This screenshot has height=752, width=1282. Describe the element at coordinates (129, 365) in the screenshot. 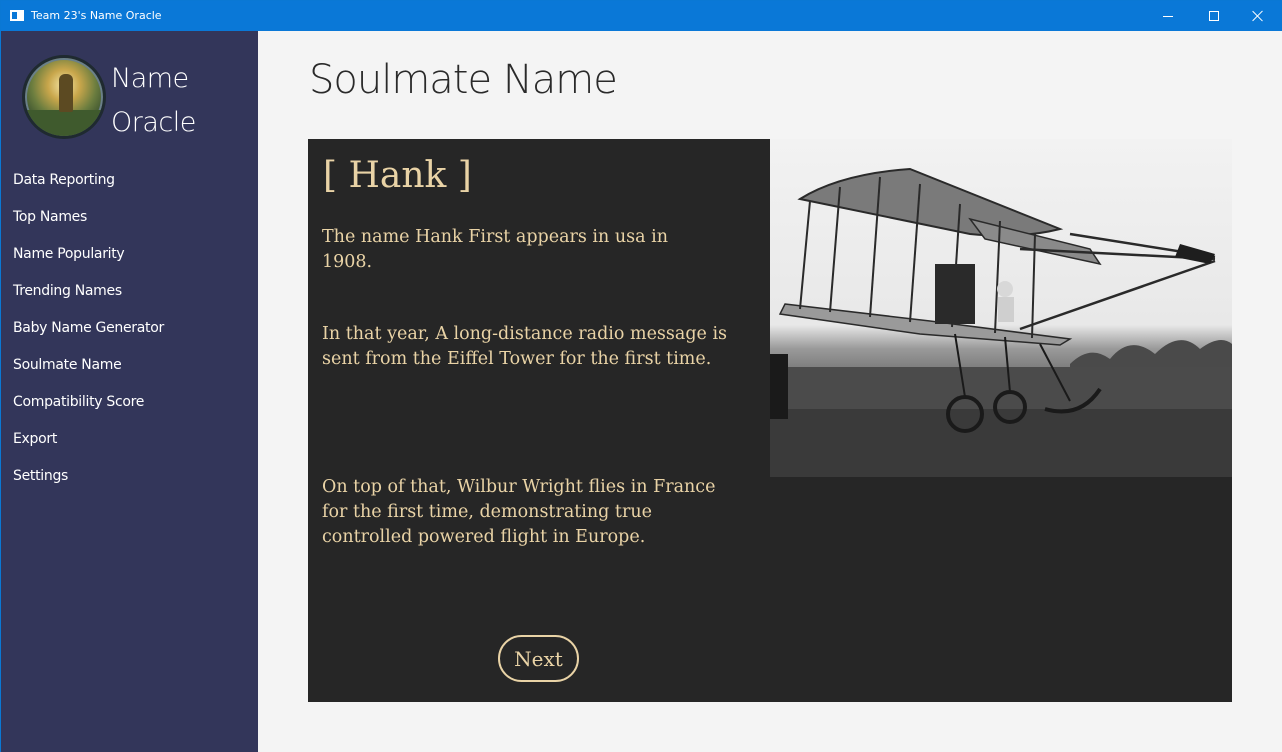

I see `sidebar-item-soulmate-name: Soulmate Name` at that location.